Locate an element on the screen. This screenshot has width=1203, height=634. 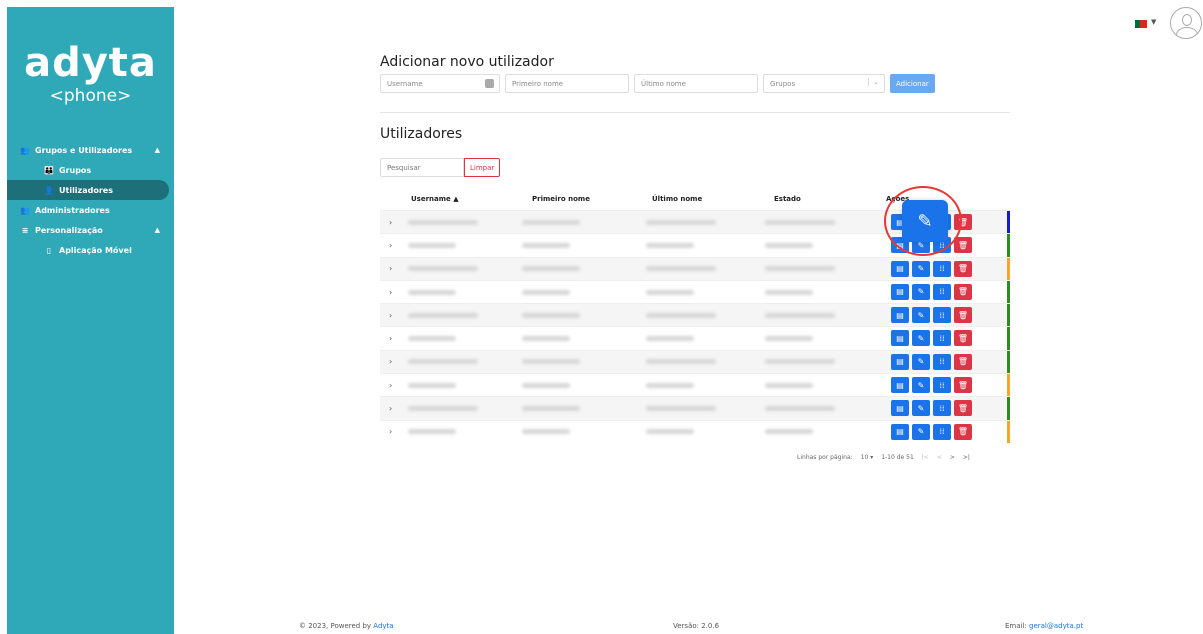
footer-email: Email: geral@adyta.pt is located at coordinates (1044, 626).